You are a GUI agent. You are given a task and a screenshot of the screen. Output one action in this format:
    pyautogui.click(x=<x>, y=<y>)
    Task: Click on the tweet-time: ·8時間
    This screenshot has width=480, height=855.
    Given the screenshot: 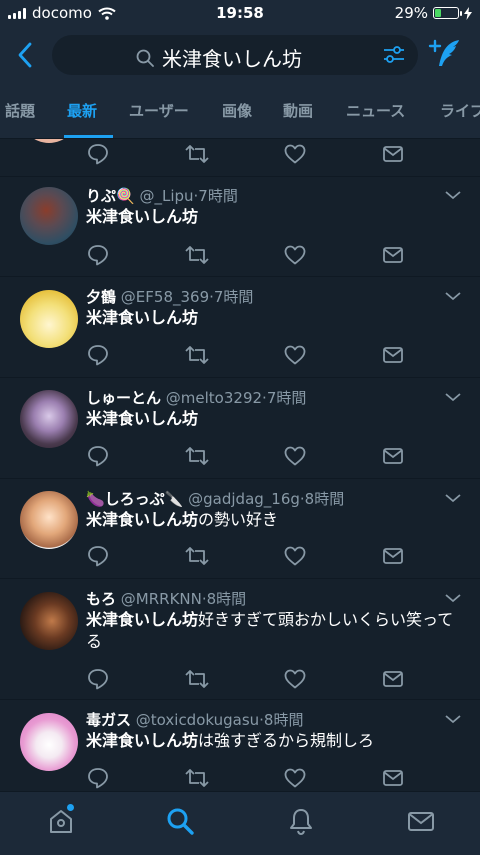 What is the action you would take?
    pyautogui.click(x=224, y=599)
    